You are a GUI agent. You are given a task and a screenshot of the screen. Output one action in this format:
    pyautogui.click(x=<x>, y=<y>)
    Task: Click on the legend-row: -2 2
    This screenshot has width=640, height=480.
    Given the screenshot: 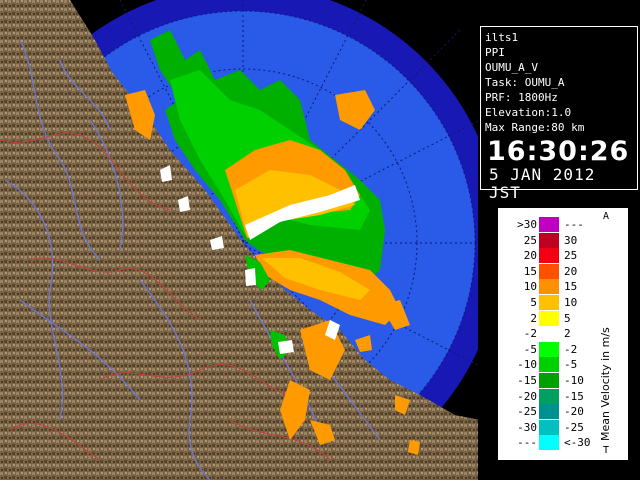 What is the action you would take?
    pyautogui.click(x=549, y=334)
    